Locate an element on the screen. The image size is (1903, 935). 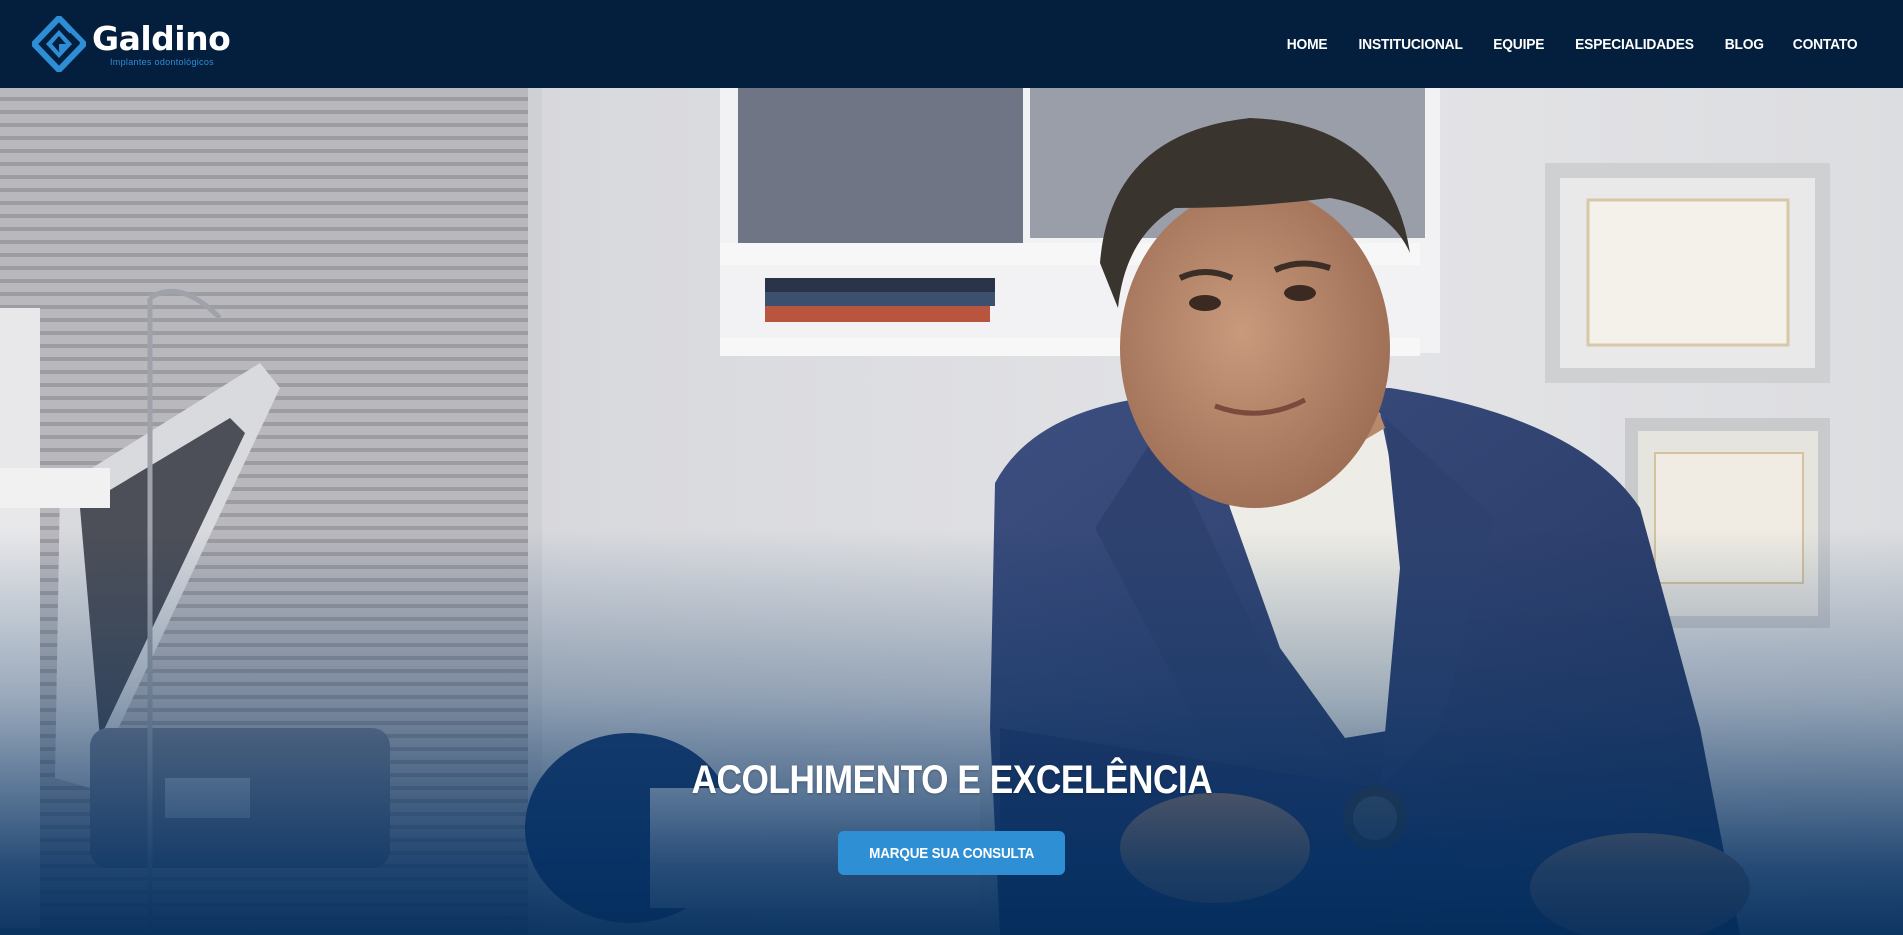
diamond-g-logo-icon is located at coordinates (59, 44).